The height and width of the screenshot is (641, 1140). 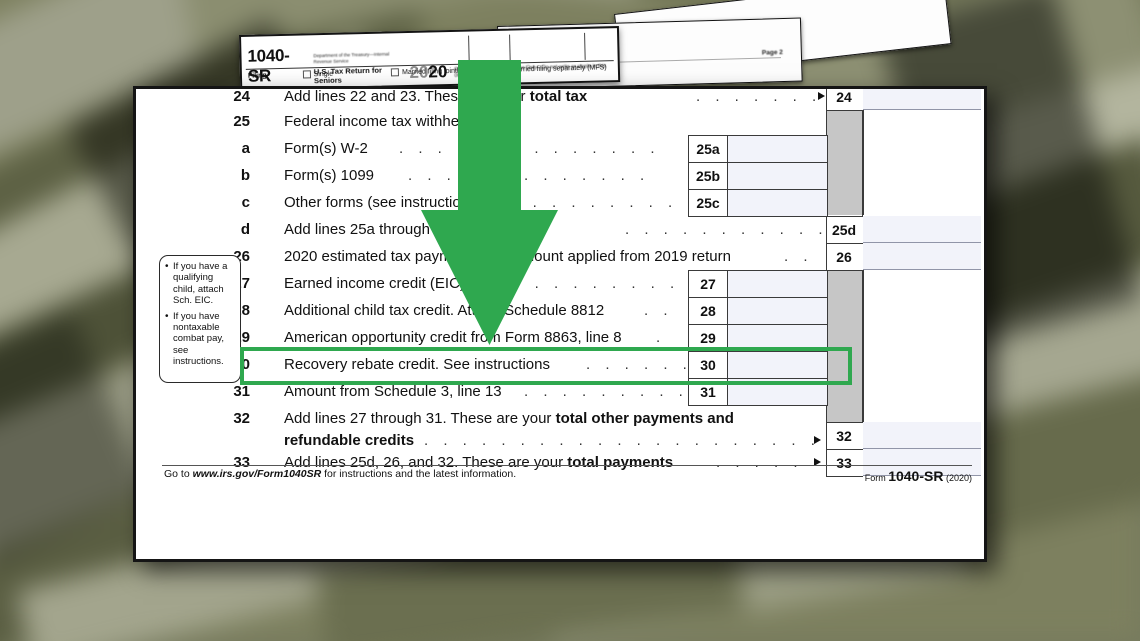 I want to click on footer-form-number: 1040-SR, so click(x=916, y=476).